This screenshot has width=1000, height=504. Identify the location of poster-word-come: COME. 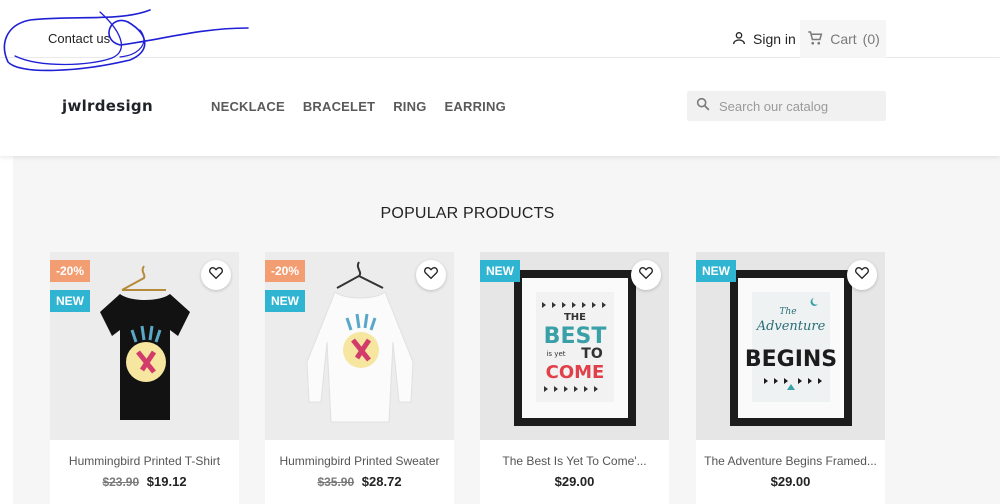
(575, 372).